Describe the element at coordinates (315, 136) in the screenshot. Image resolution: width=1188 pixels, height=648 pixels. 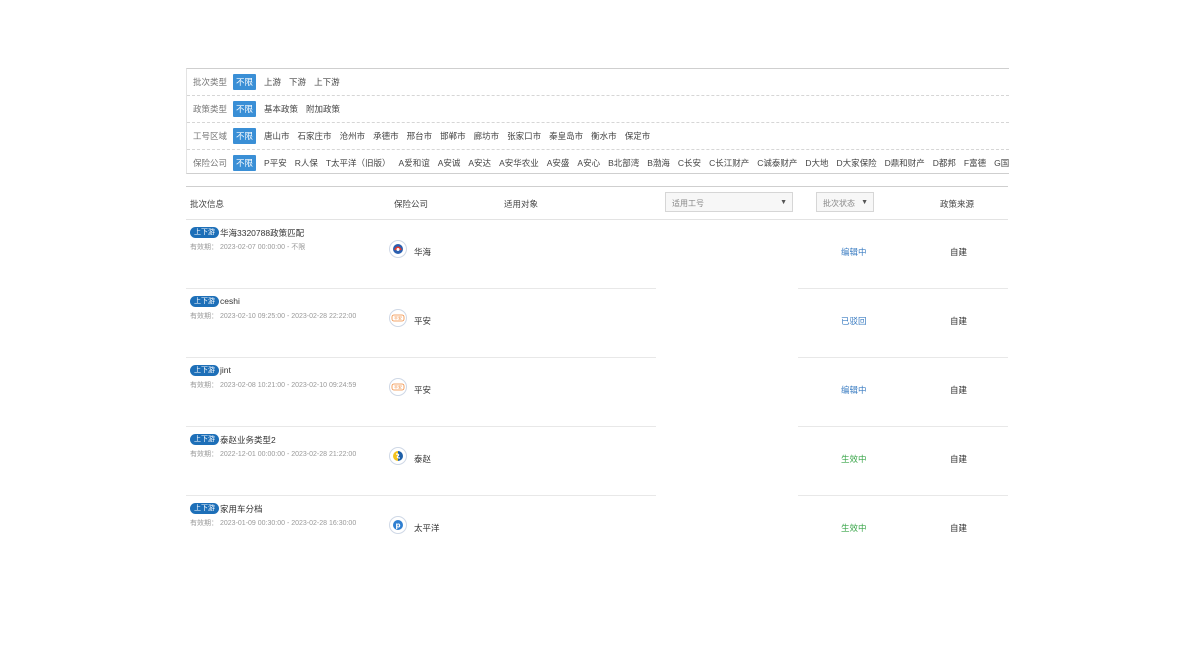
I see `filter-option: 石家庄市` at that location.